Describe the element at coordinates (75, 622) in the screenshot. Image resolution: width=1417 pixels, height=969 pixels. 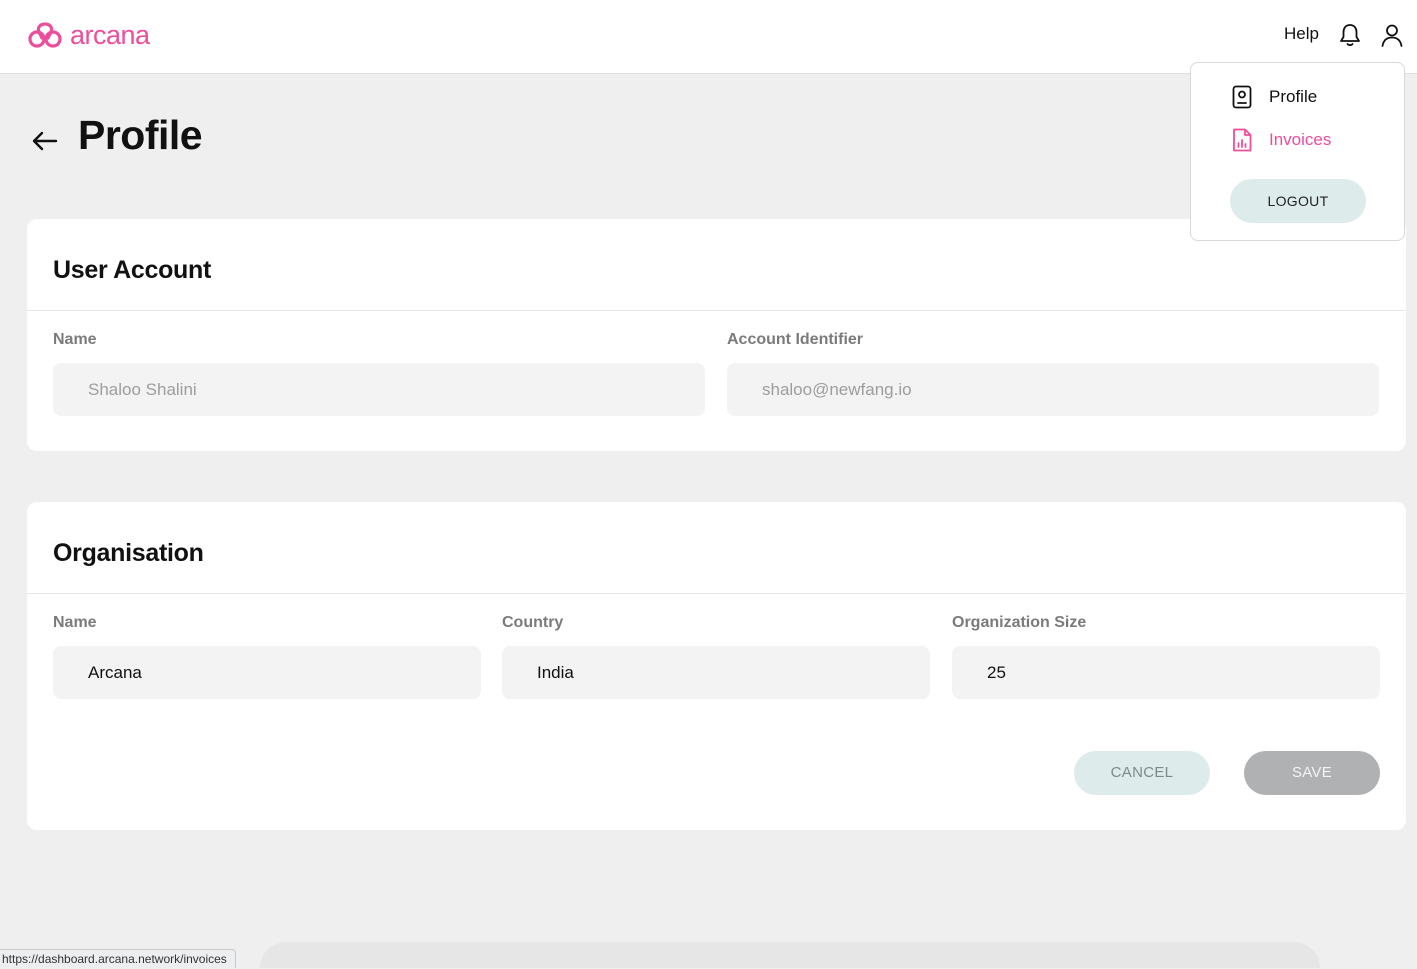
I see `org-name-label: Name` at that location.